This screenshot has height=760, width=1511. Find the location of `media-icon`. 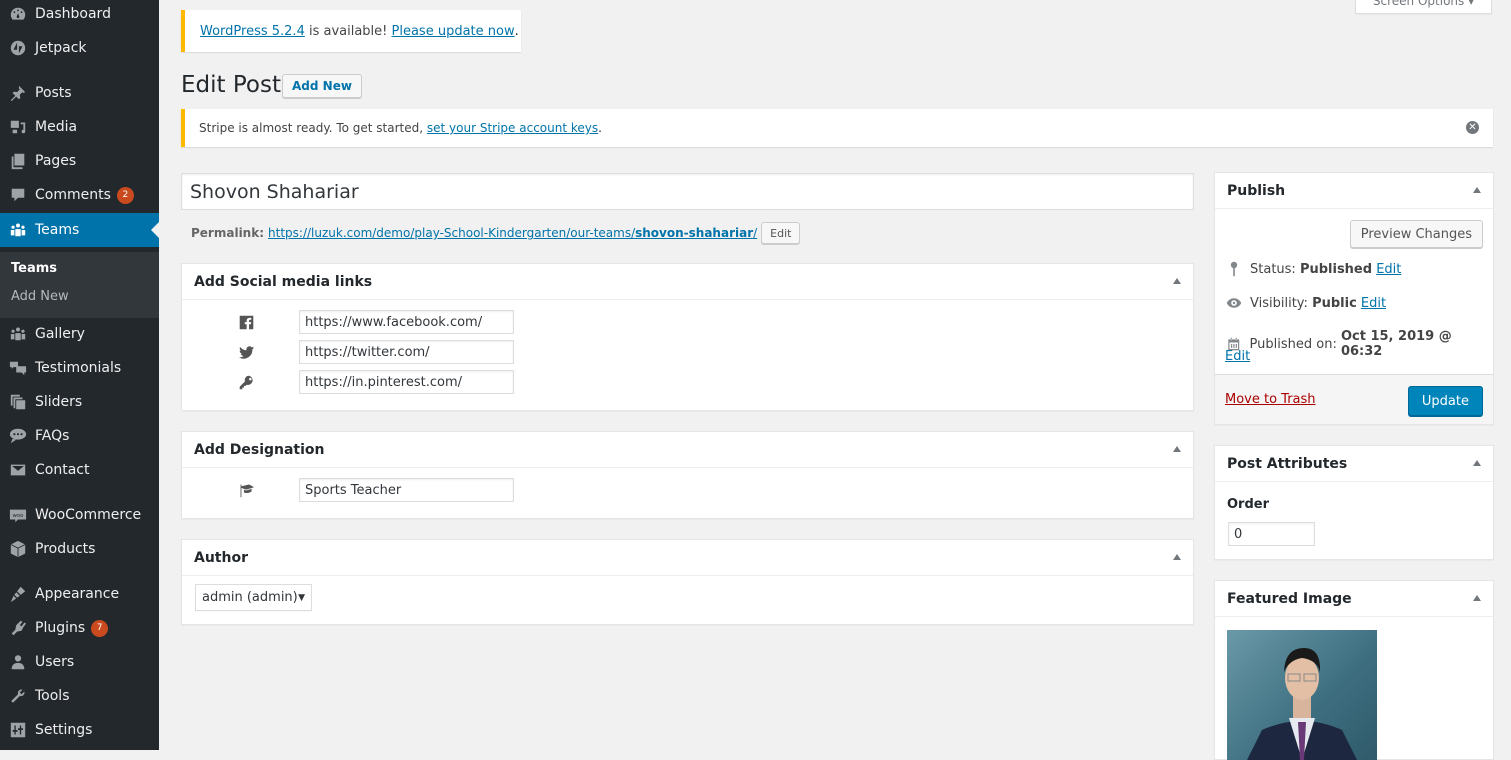

media-icon is located at coordinates (18, 127).